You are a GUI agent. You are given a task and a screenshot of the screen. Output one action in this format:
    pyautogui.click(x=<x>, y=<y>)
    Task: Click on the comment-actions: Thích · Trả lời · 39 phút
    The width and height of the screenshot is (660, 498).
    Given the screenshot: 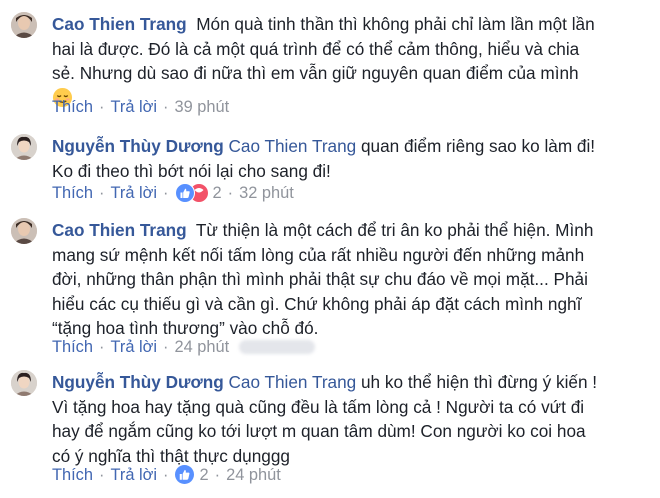 What is the action you would take?
    pyautogui.click(x=140, y=107)
    